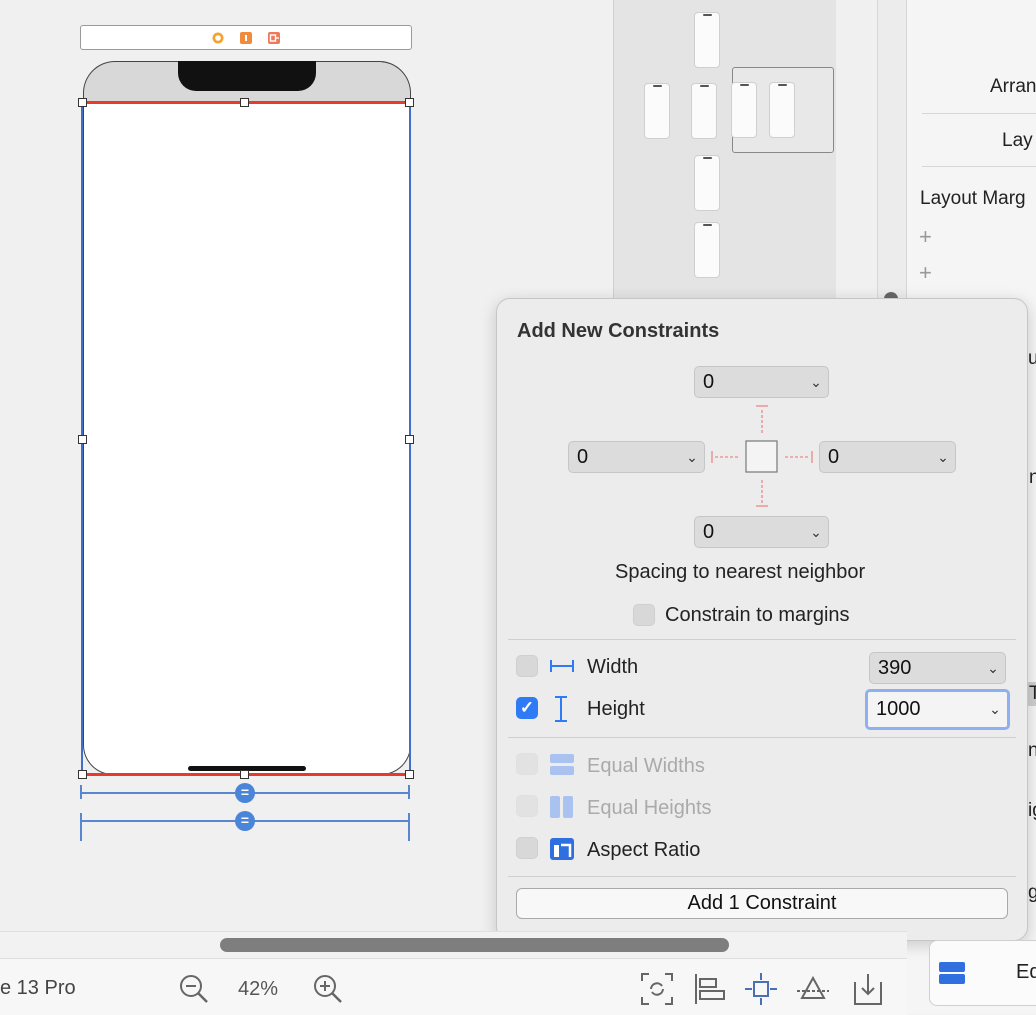 This screenshot has height=1015, width=1036. What do you see at coordinates (616, 709) in the screenshot?
I see `height-label: Height` at bounding box center [616, 709].